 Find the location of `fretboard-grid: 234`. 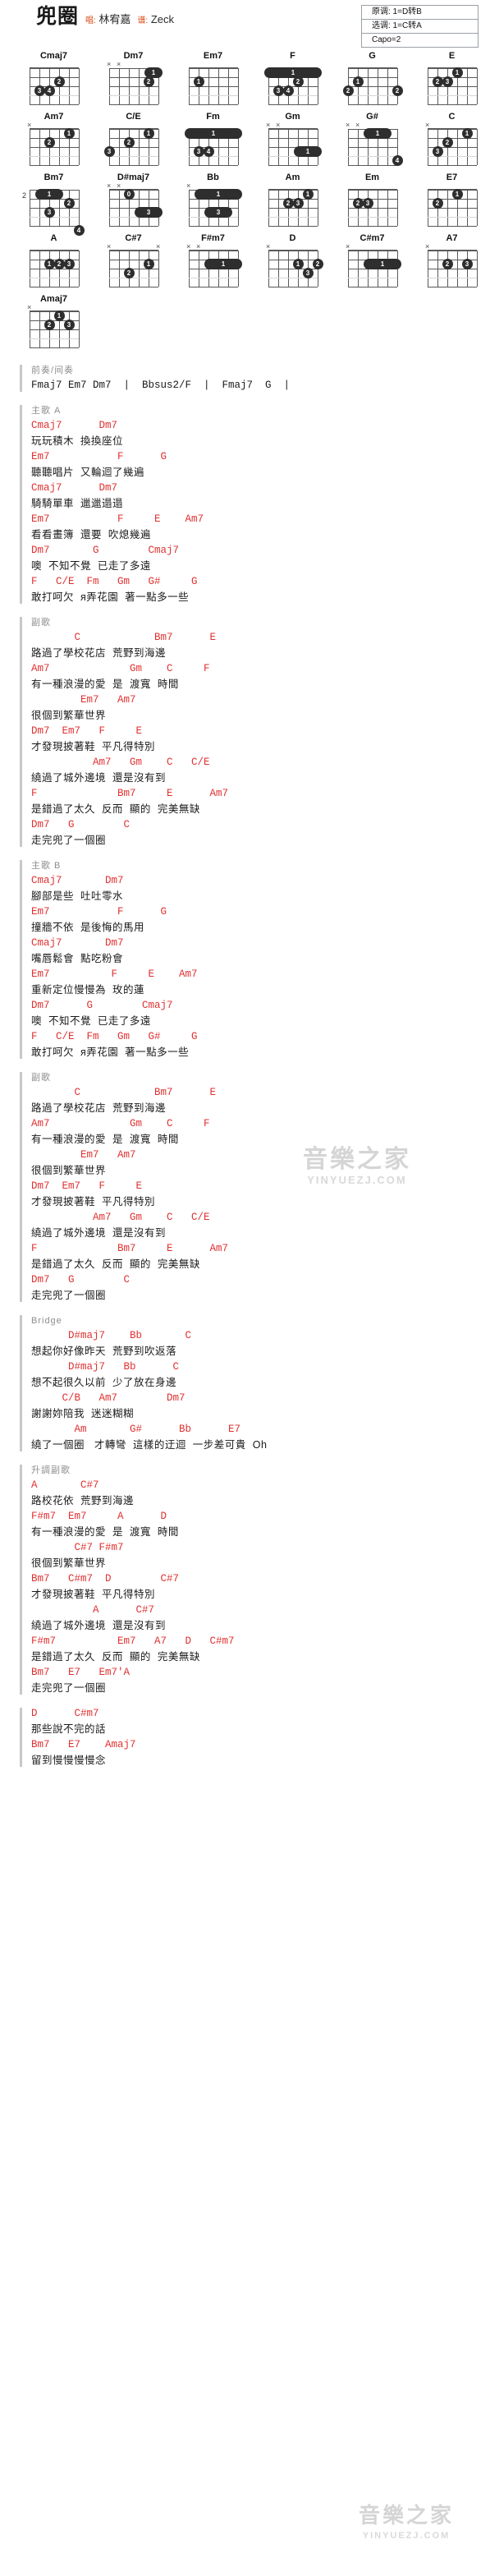

fretboard-grid: 234 is located at coordinates (55, 86).